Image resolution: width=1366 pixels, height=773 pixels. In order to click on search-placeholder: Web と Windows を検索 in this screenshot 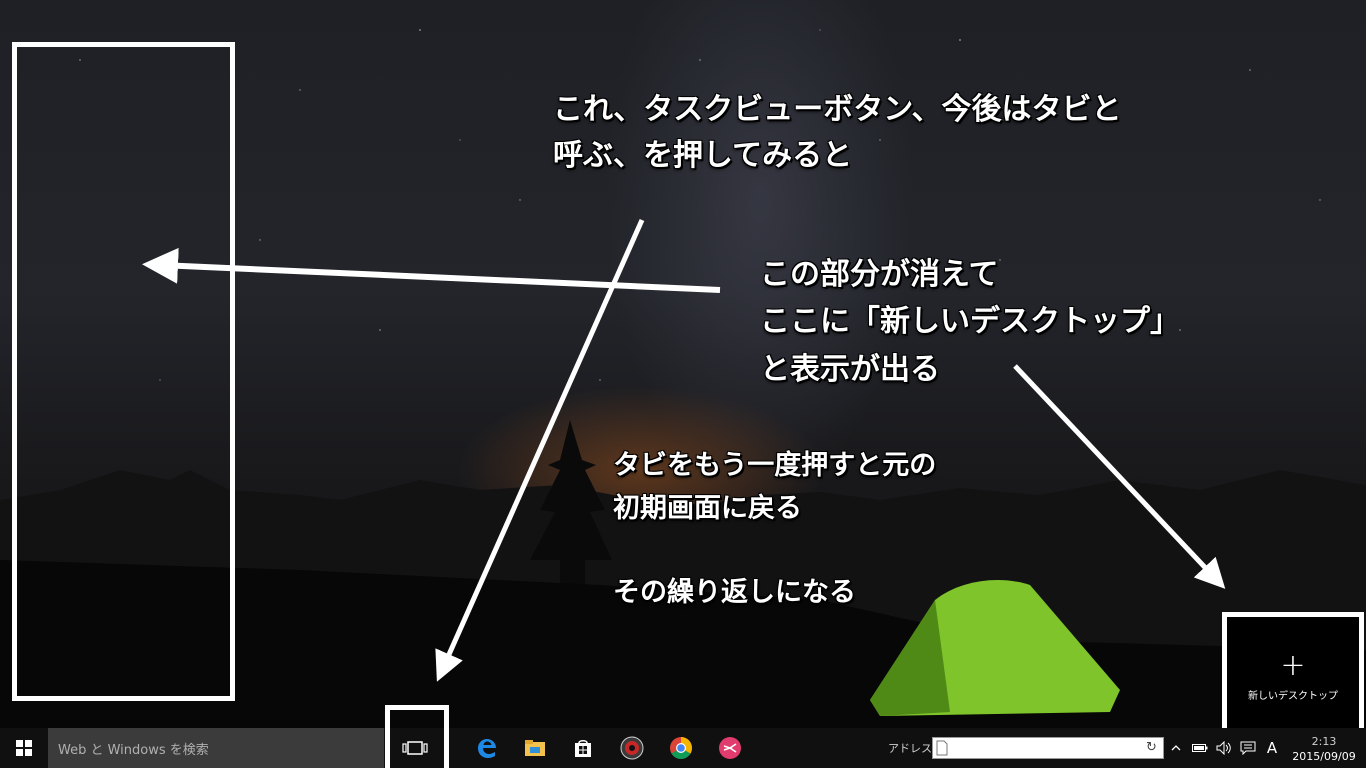, I will do `click(133, 750)`.